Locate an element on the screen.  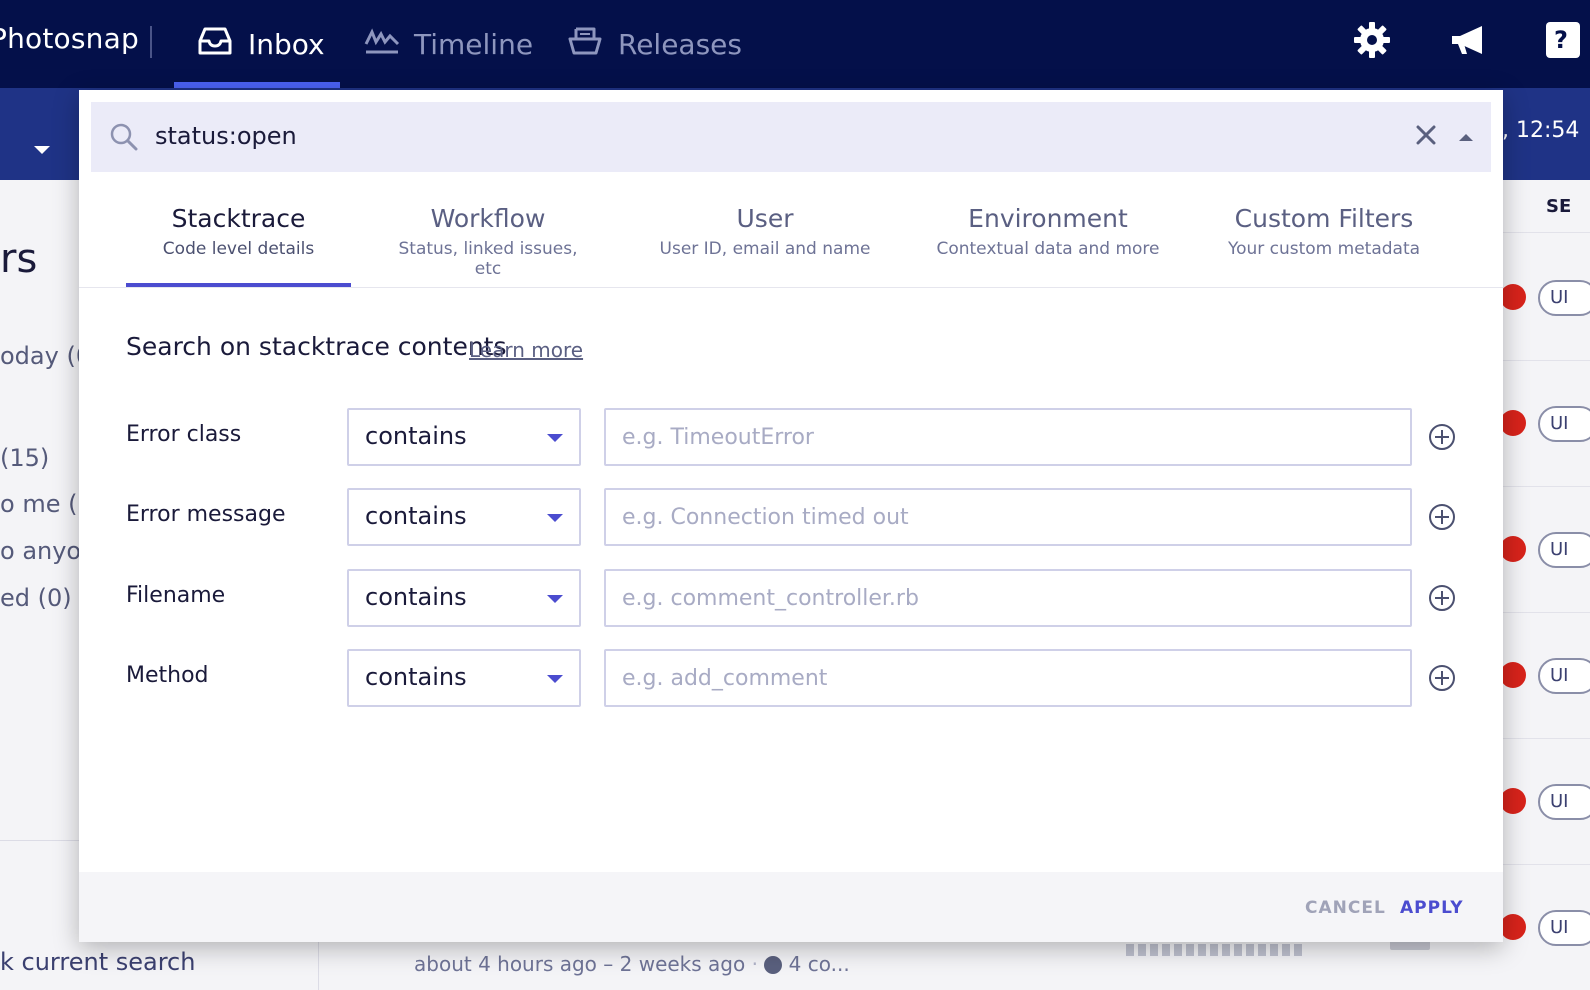
filename-input is located at coordinates (1008, 598).